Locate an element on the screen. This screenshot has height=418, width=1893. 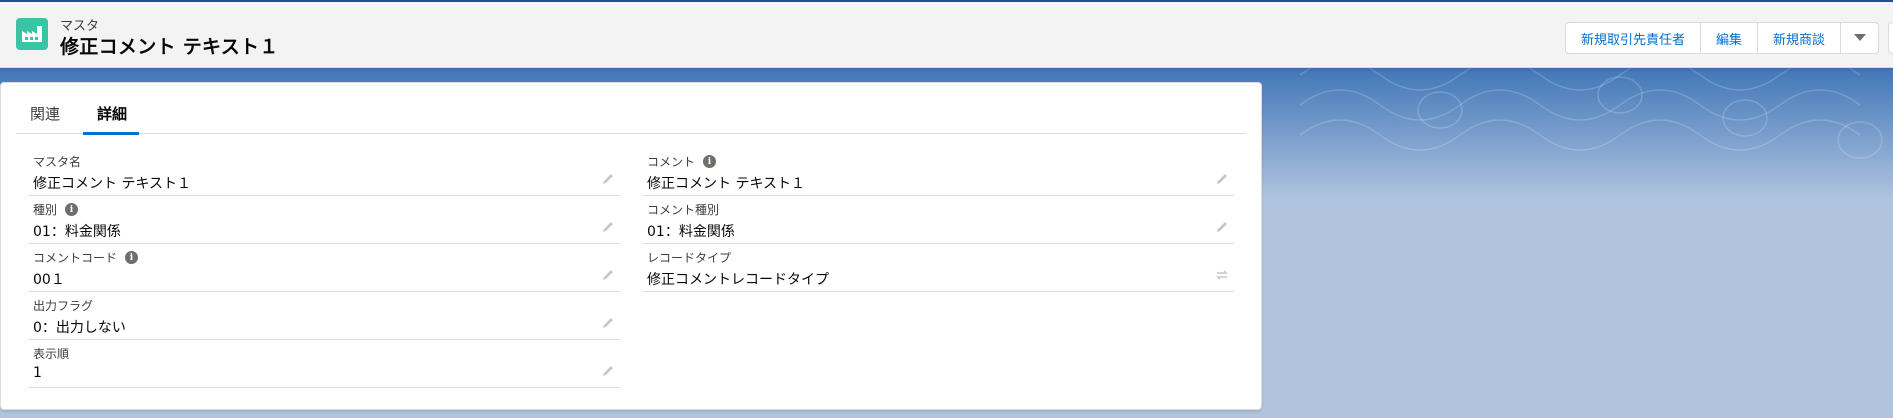
action-button-group: 新規取引先責任者 編集 新規商談 is located at coordinates (1722, 38).